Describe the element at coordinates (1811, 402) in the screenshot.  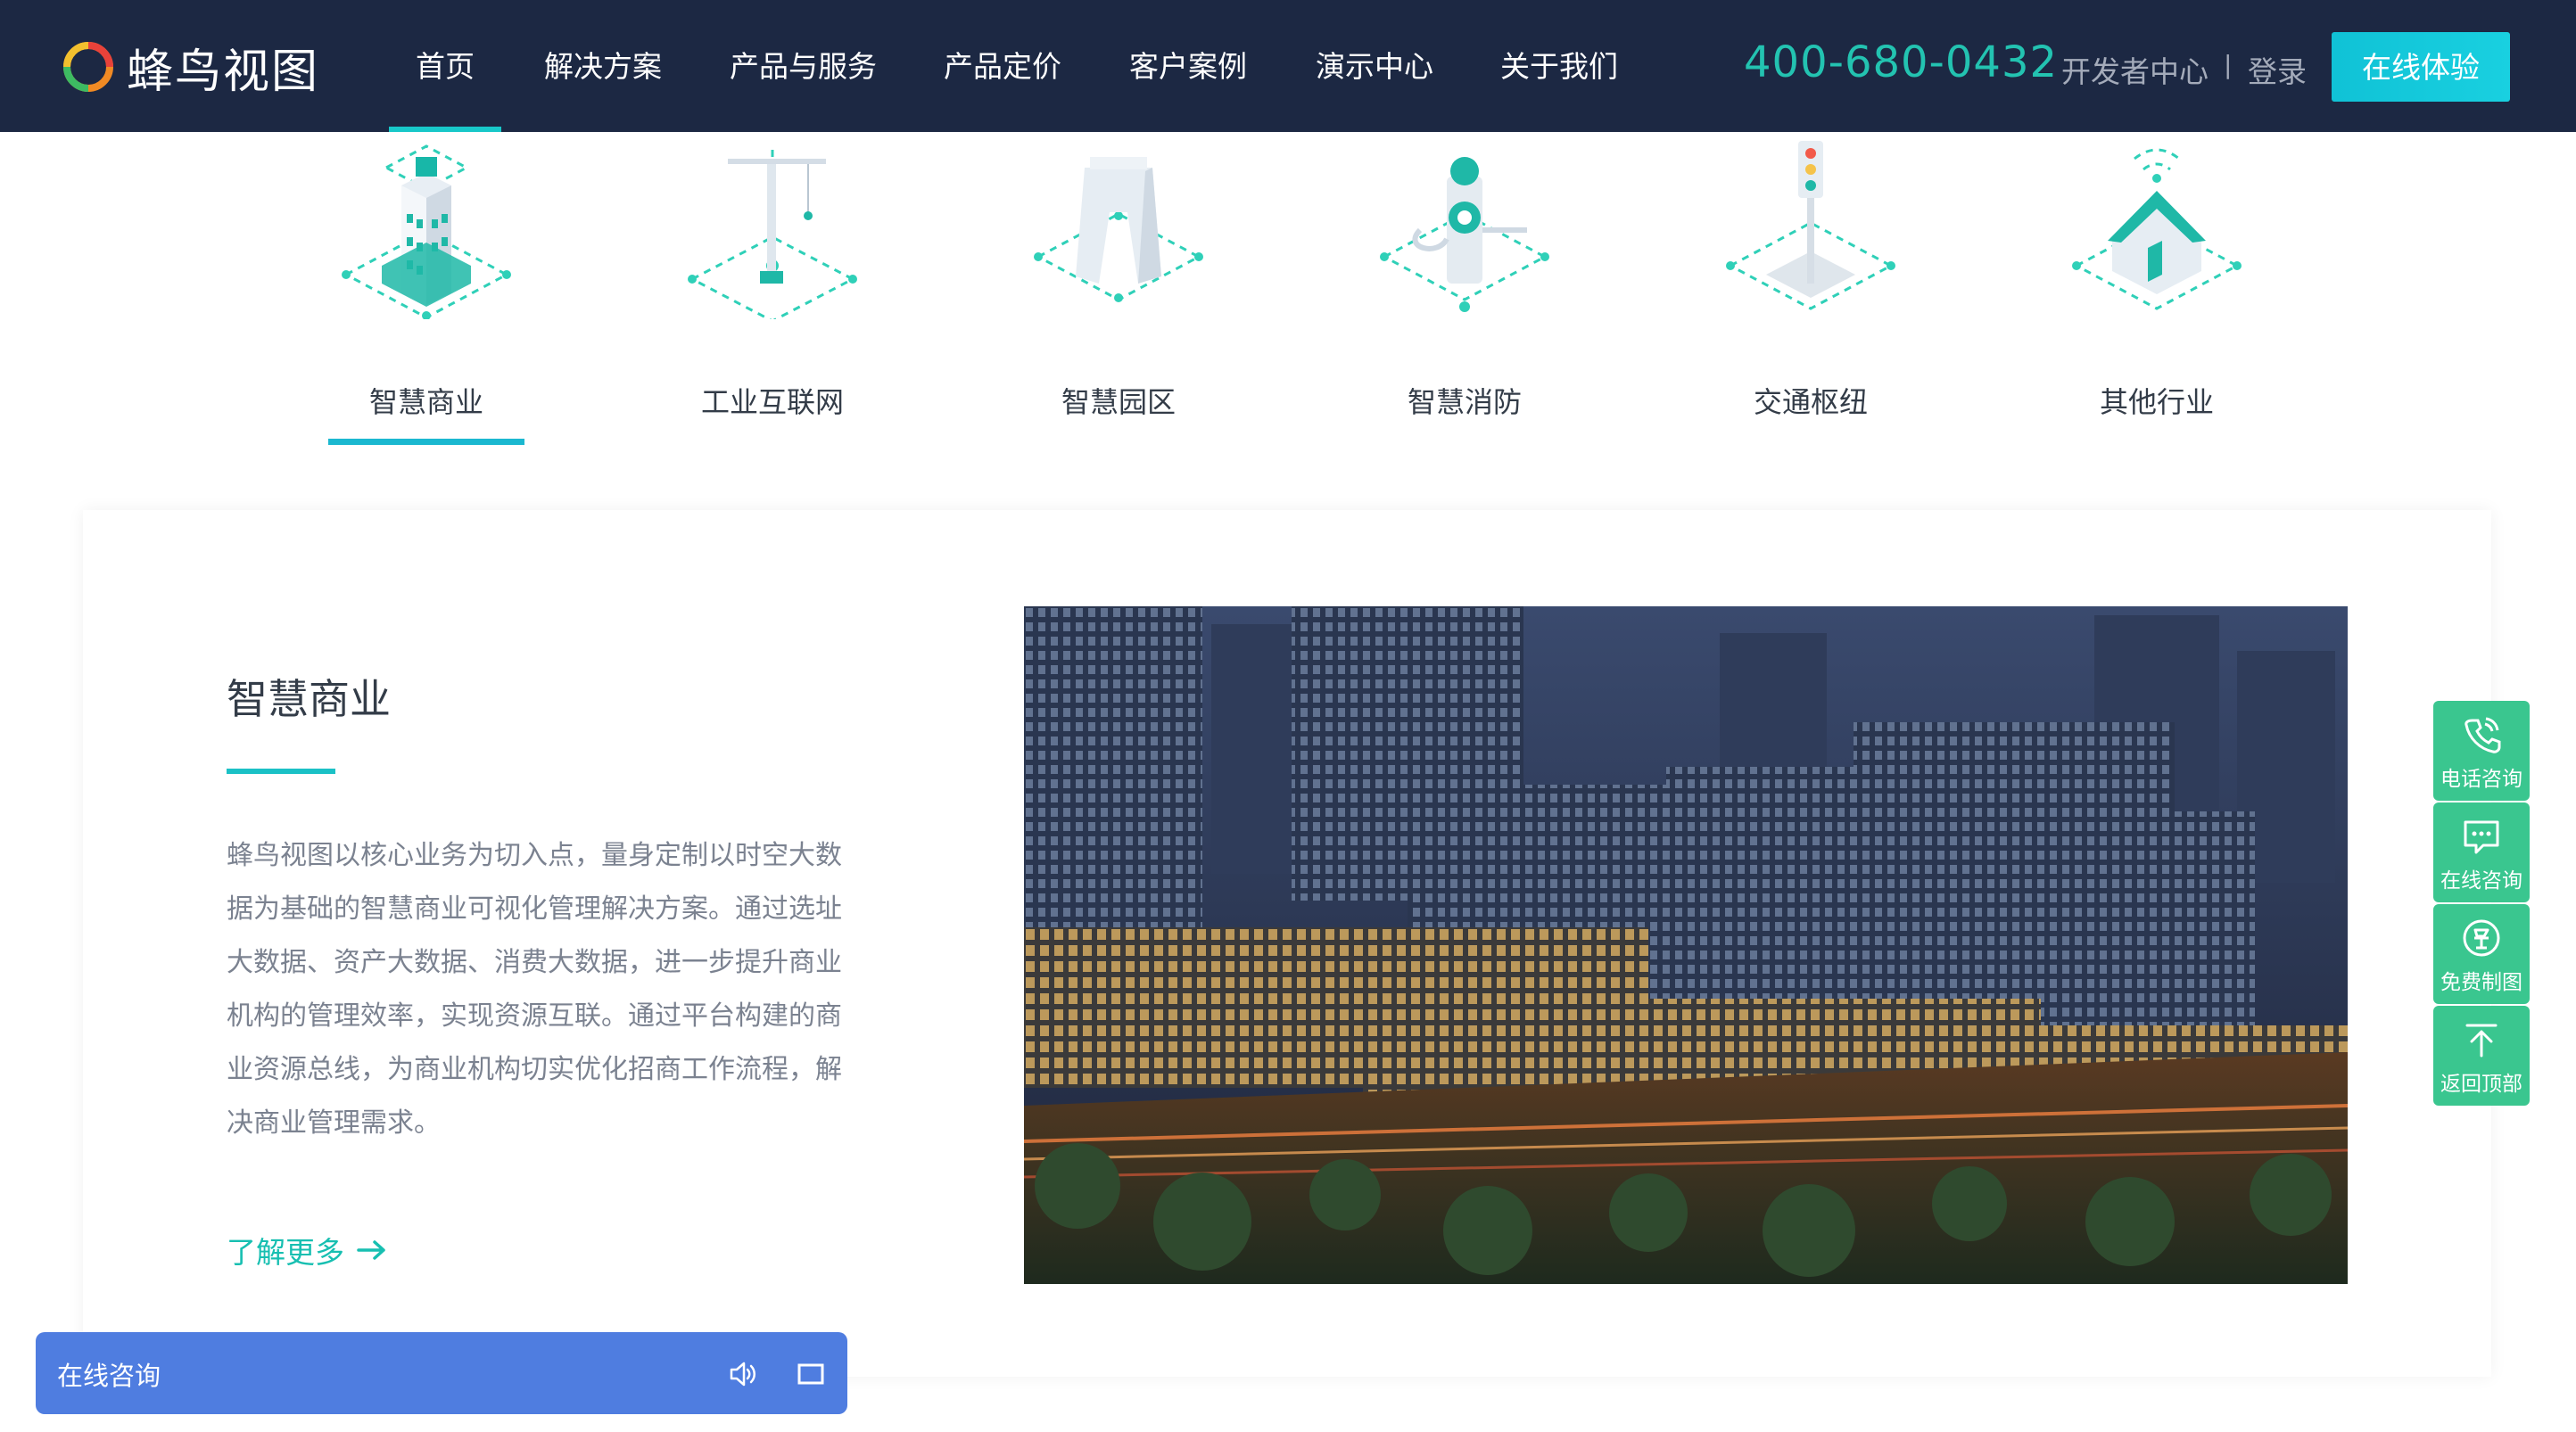
I see `industry-label: 交通枢纽` at that location.